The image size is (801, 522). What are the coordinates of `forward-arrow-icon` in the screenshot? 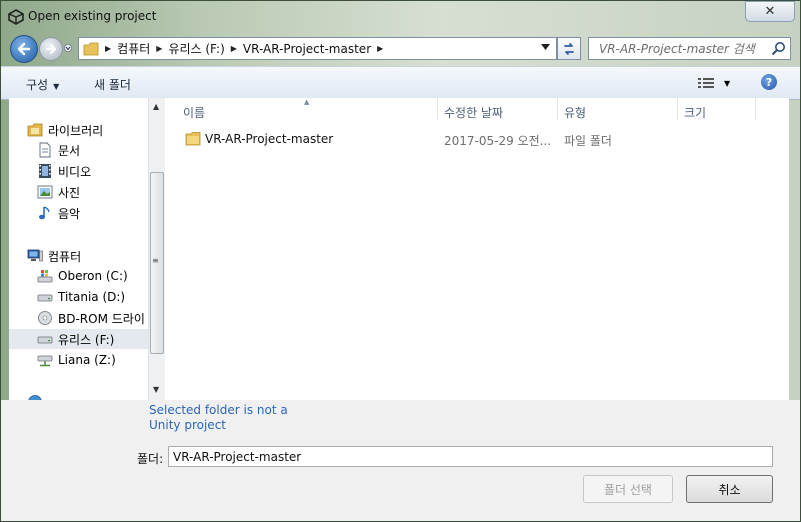 It's located at (51, 49).